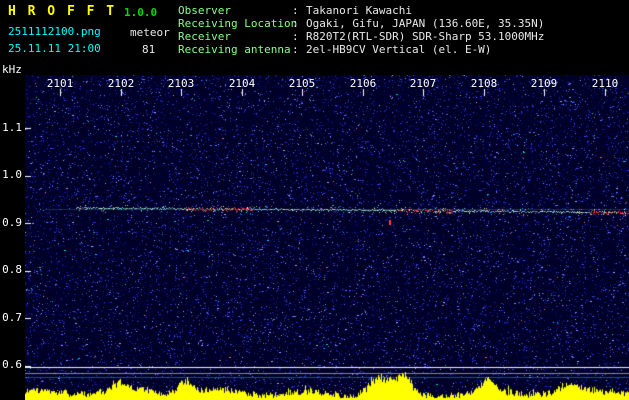 The height and width of the screenshot is (400, 629). Describe the element at coordinates (484, 83) in the screenshot. I see `time-label: 2108` at that location.